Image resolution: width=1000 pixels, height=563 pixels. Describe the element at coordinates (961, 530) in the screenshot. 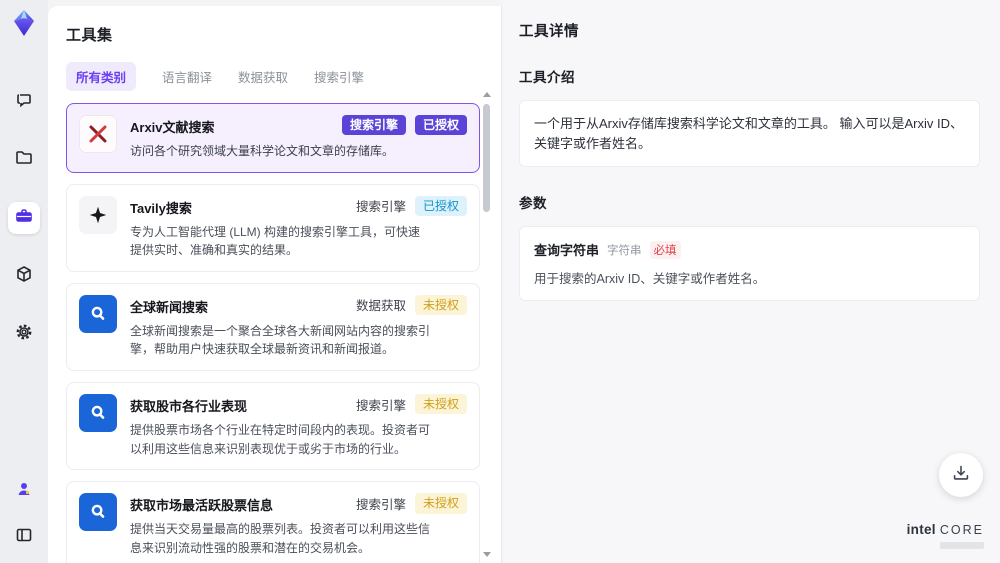

I see `core-wordmark: CORE` at that location.